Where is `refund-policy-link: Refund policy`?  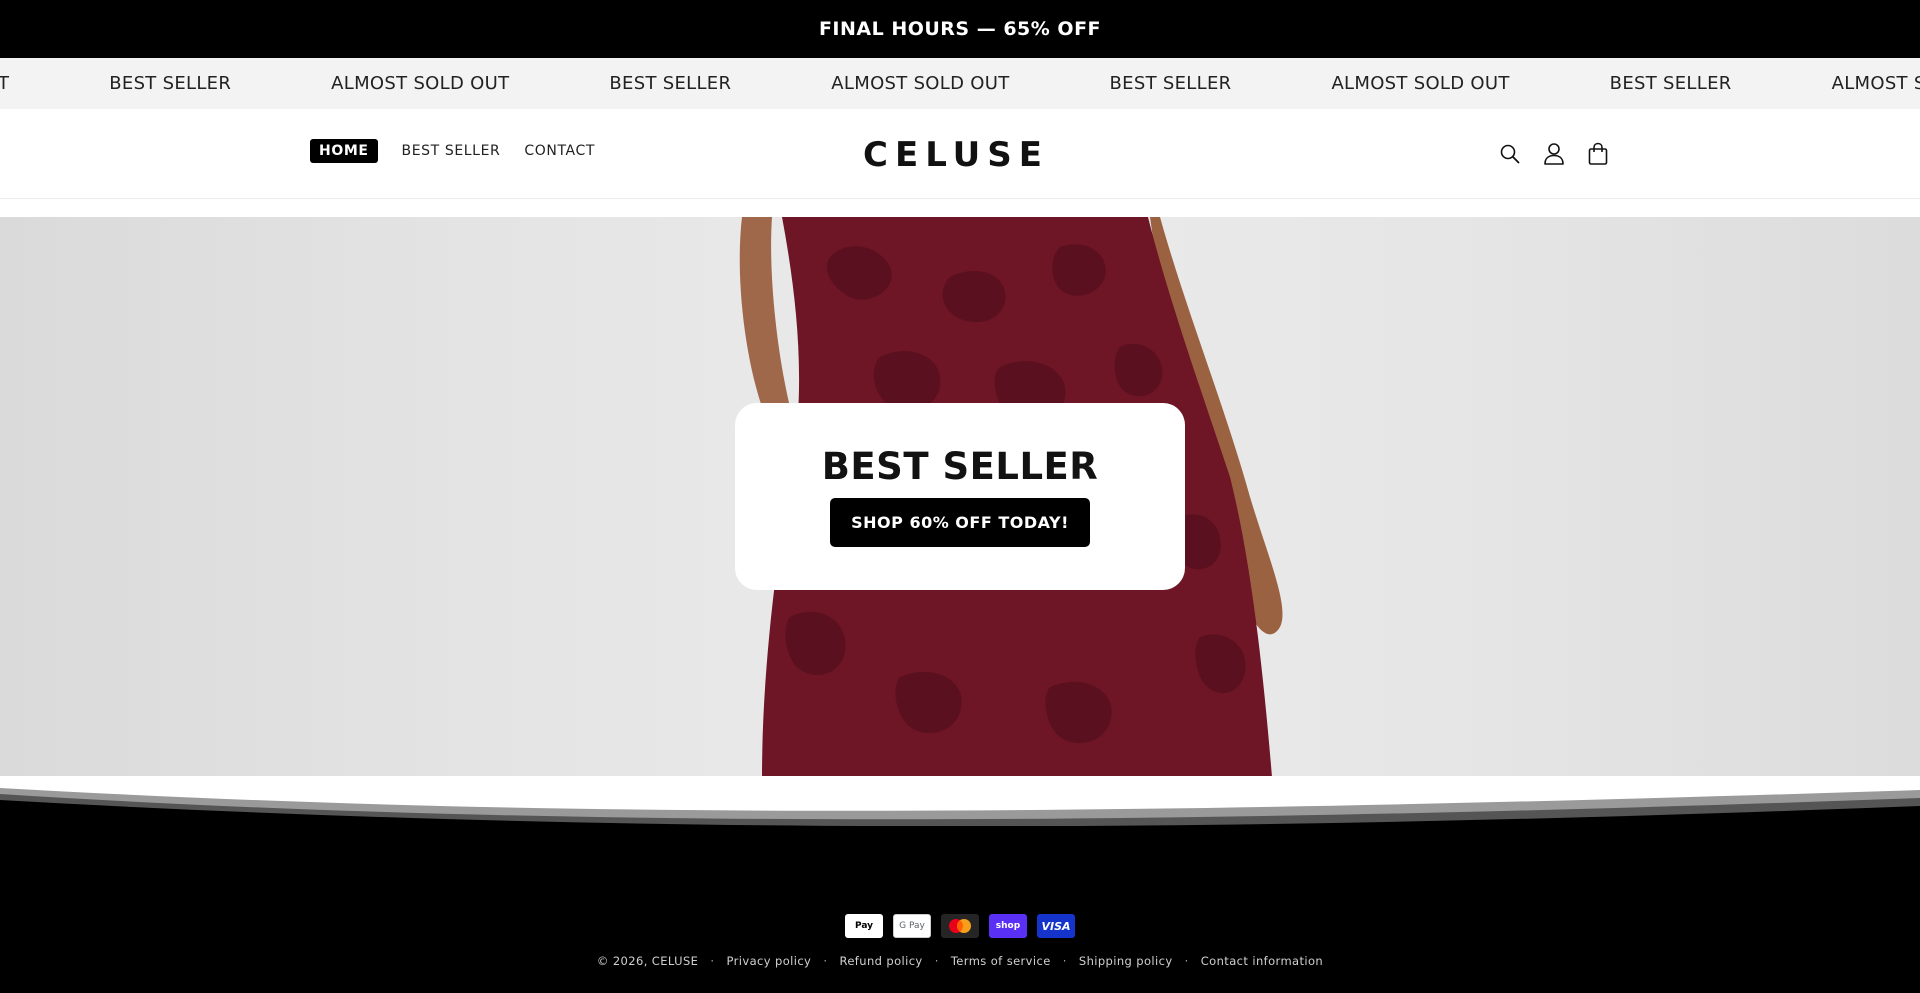
refund-policy-link: Refund policy is located at coordinates (880, 961).